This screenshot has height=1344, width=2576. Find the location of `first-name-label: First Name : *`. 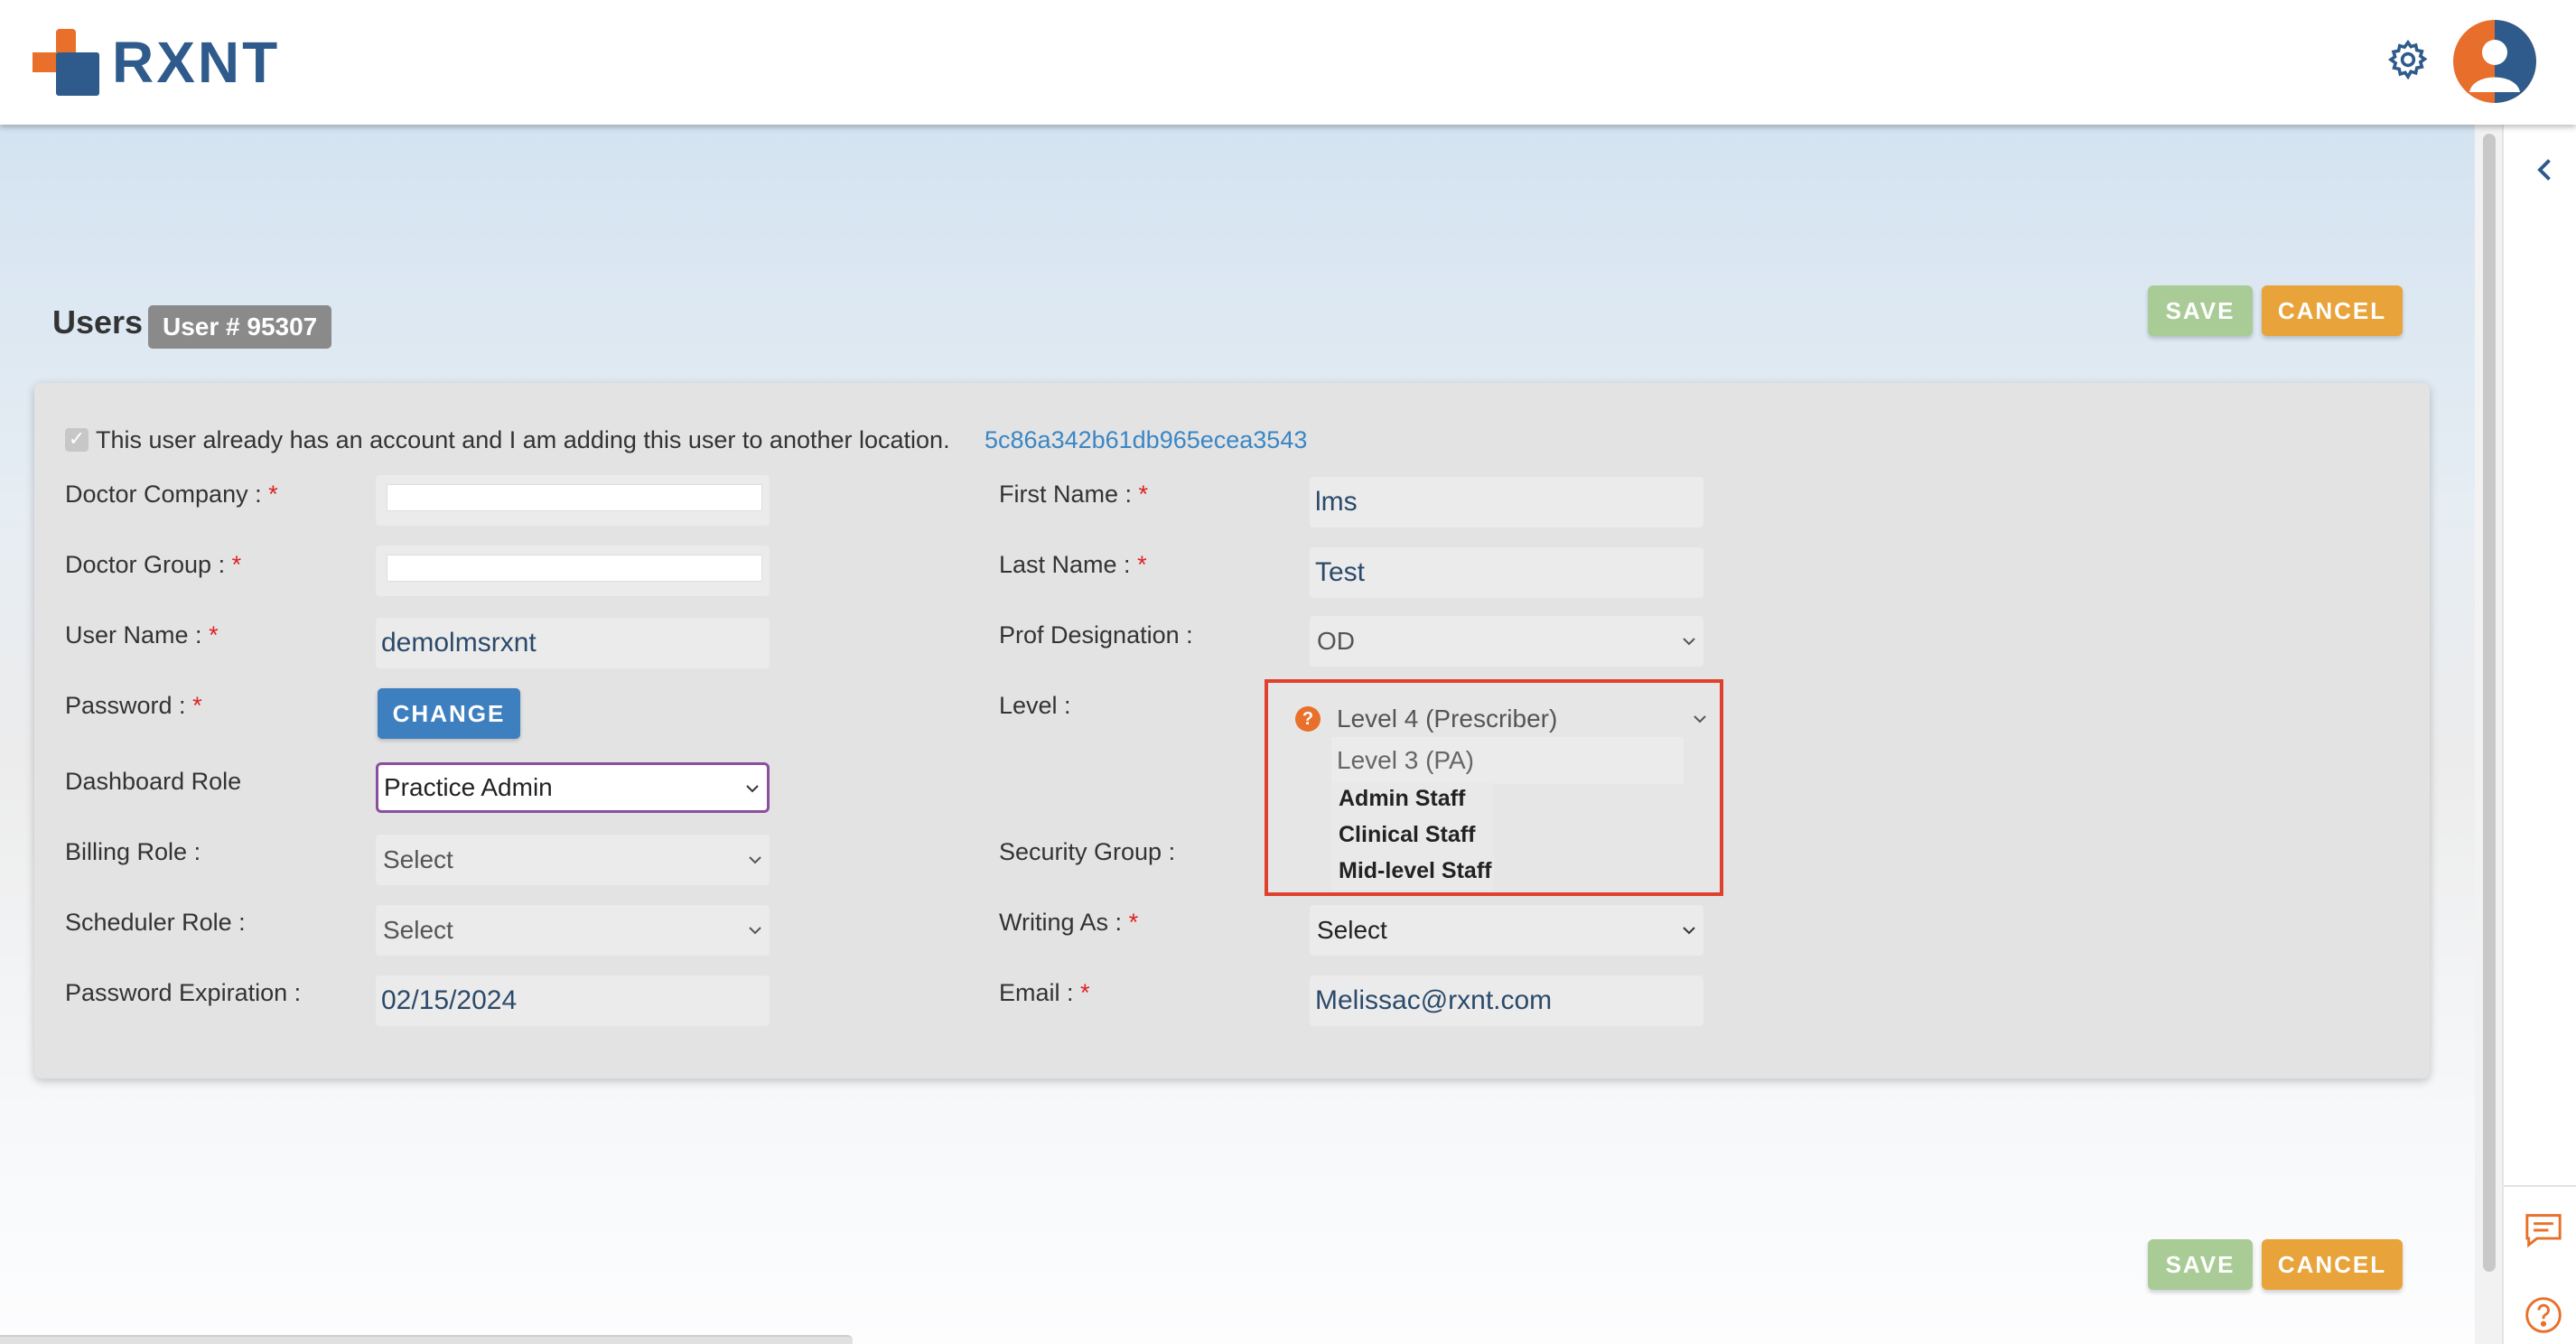

first-name-label: First Name : * is located at coordinates (1074, 494).